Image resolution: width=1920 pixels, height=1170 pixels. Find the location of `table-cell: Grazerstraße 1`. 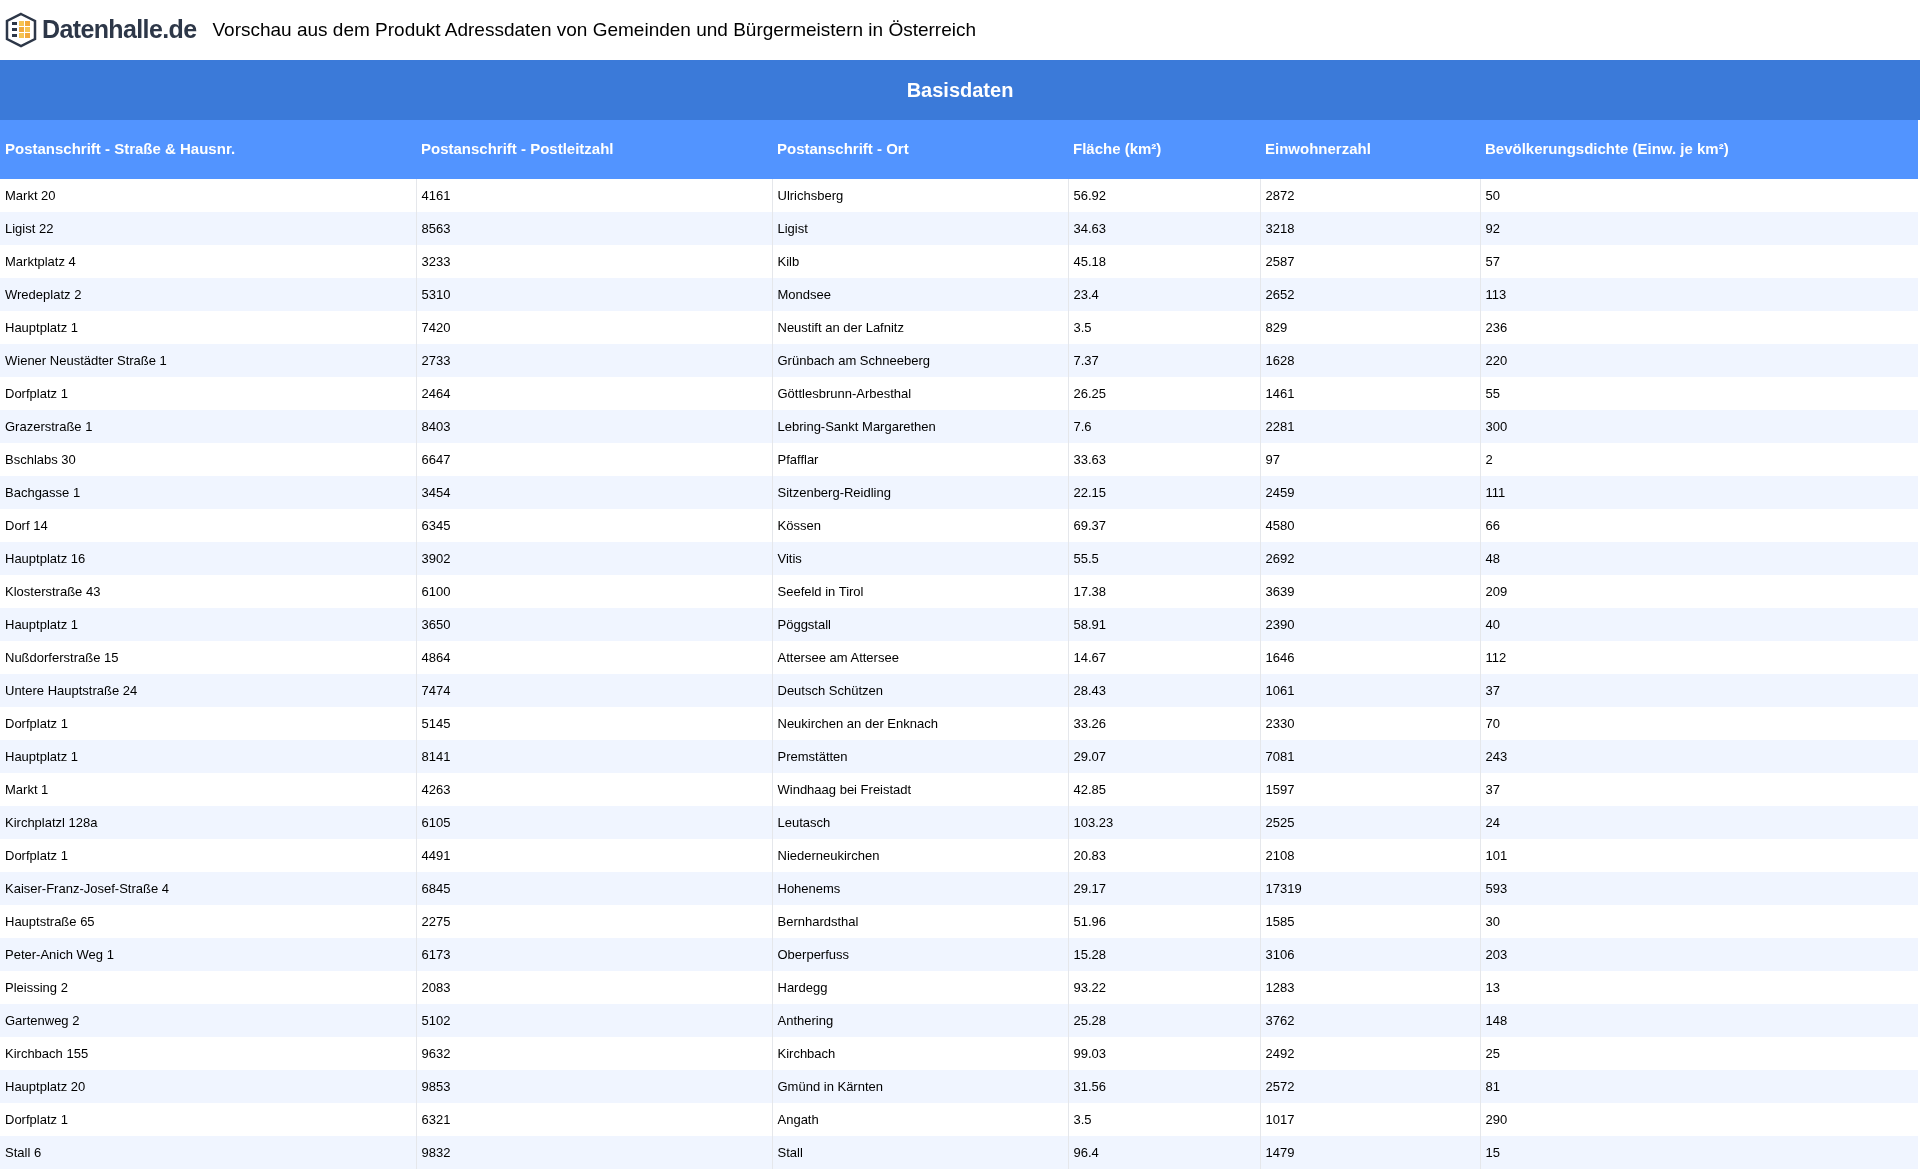

table-cell: Grazerstraße 1 is located at coordinates (208, 426).